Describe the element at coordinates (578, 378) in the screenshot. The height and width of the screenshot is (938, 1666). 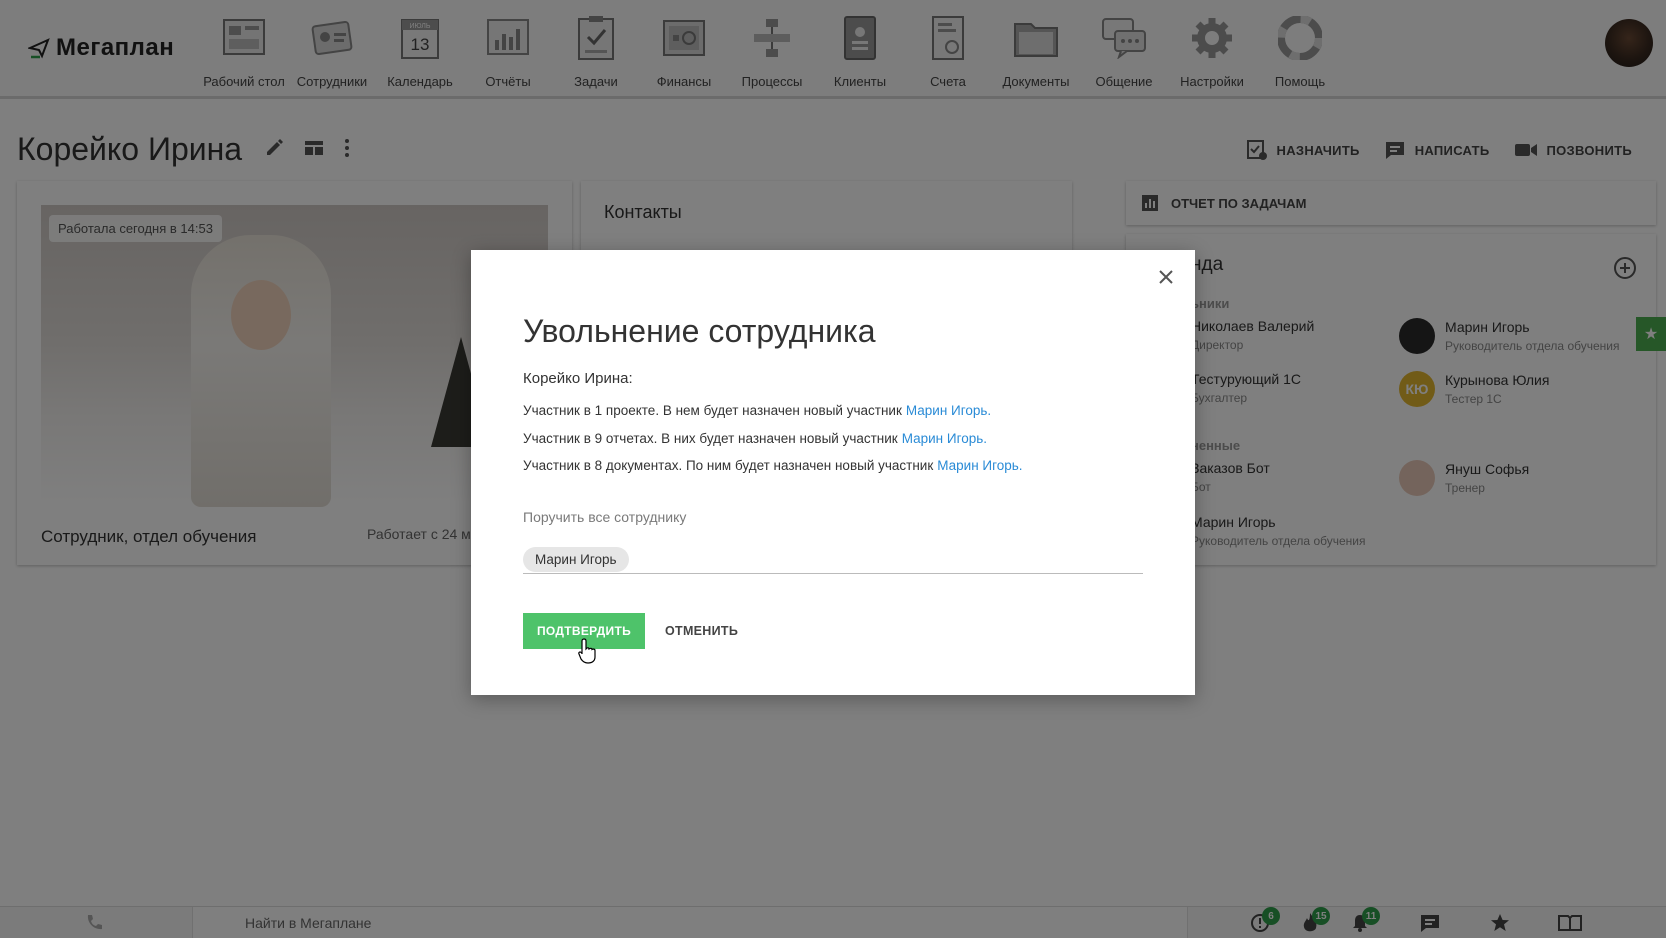
I see `dialog-subject: Корейко Ирина:` at that location.